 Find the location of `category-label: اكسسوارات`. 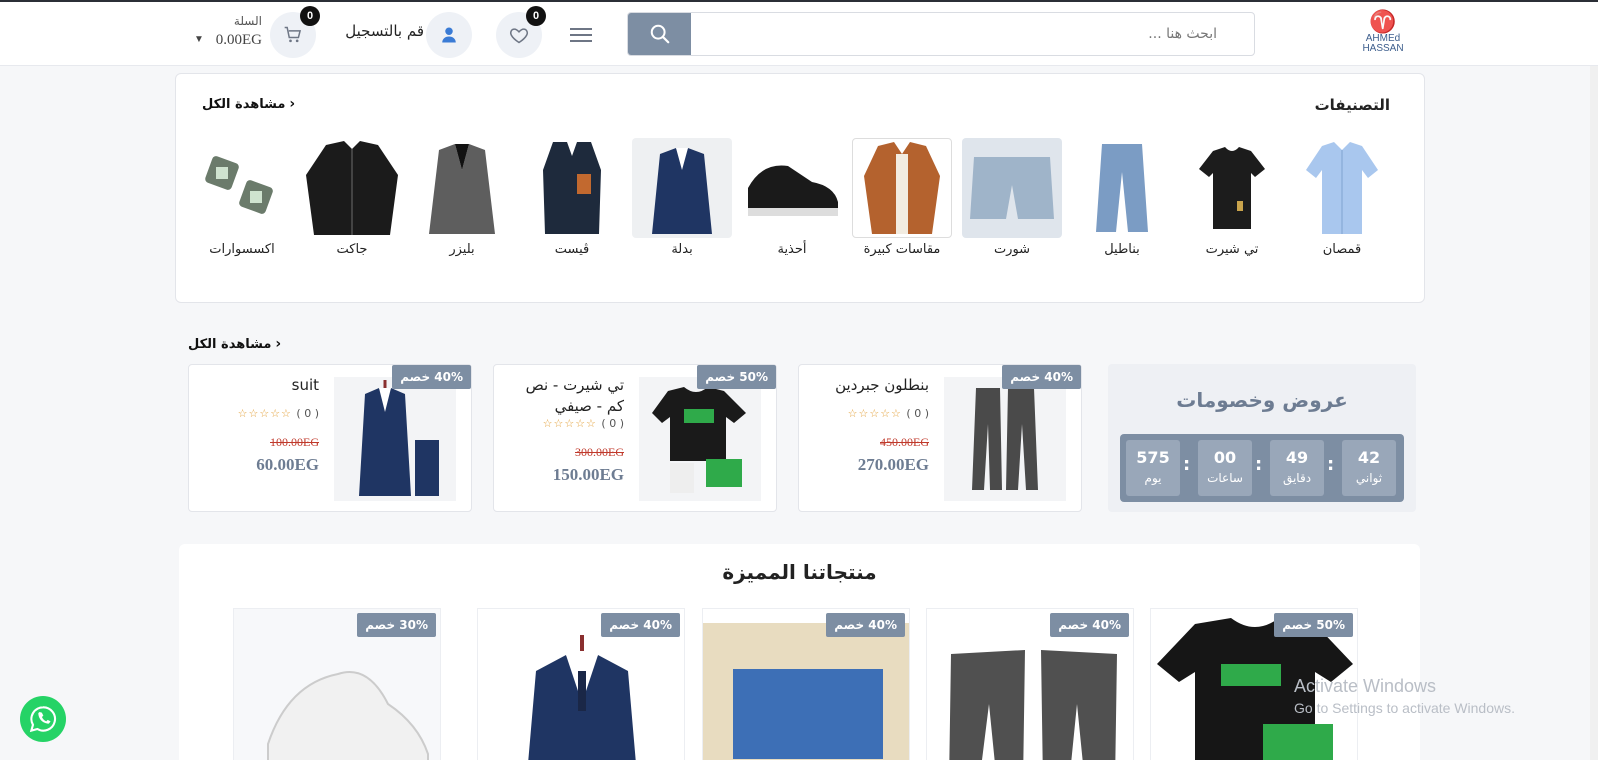

category-label: اكسسوارات is located at coordinates (242, 249).